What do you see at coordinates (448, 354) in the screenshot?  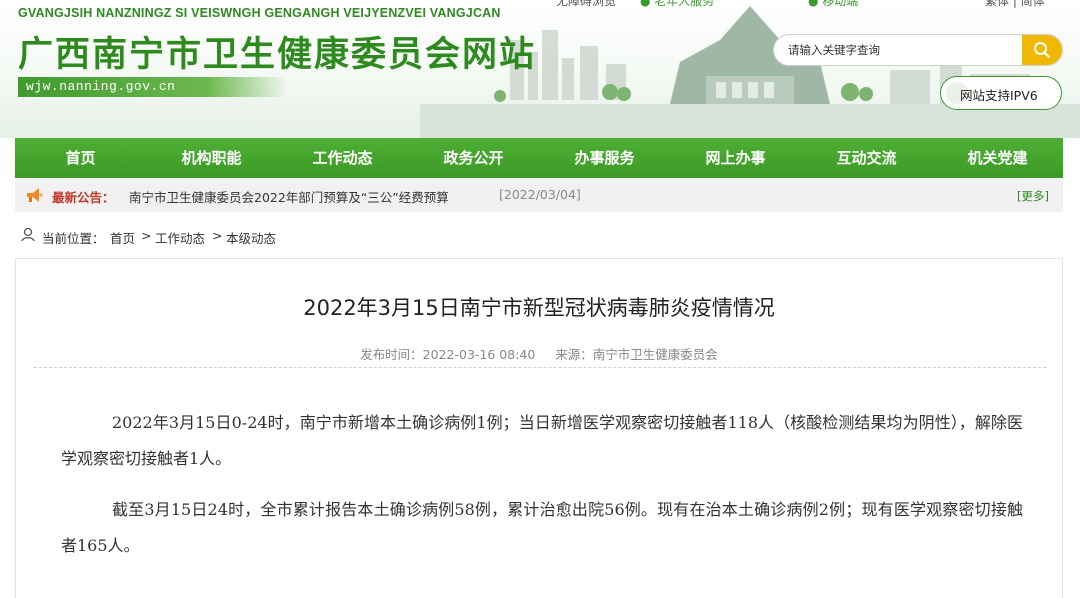 I see `article-publish-time: 发布时间：2022-03-16 08:40` at bounding box center [448, 354].